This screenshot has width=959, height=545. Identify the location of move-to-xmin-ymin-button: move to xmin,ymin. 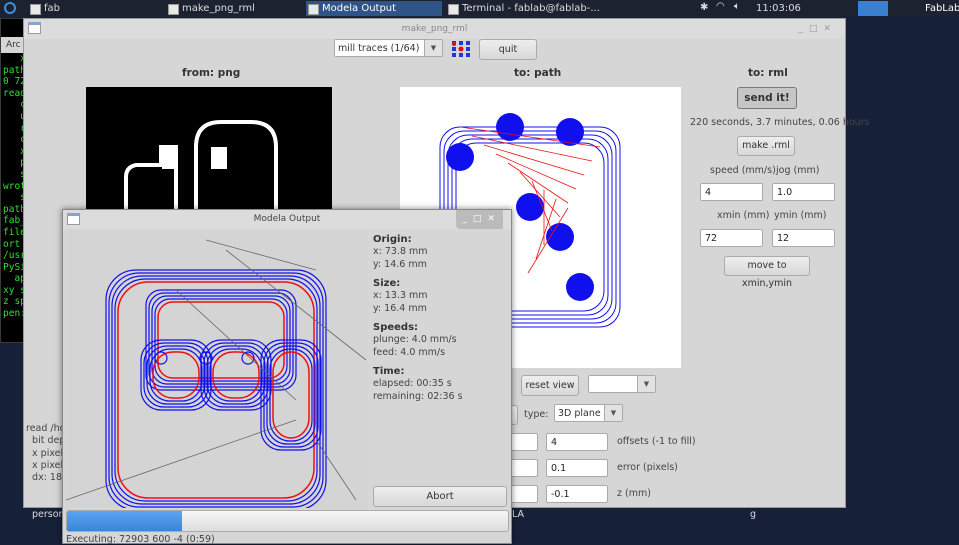
(767, 272).